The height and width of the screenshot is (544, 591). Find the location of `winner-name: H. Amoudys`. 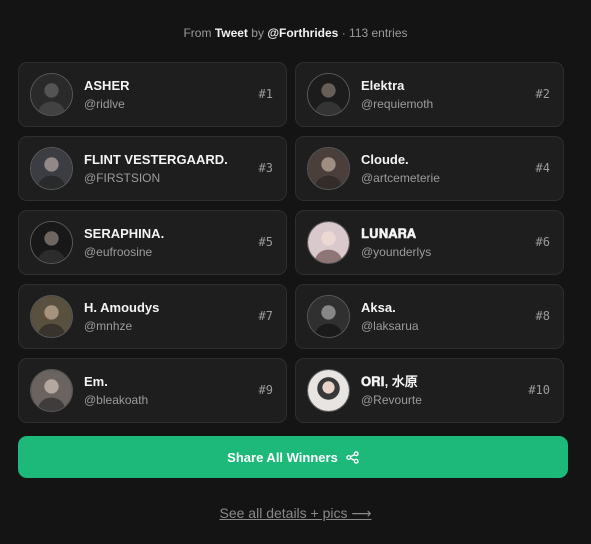

winner-name: H. Amoudys is located at coordinates (122, 307).